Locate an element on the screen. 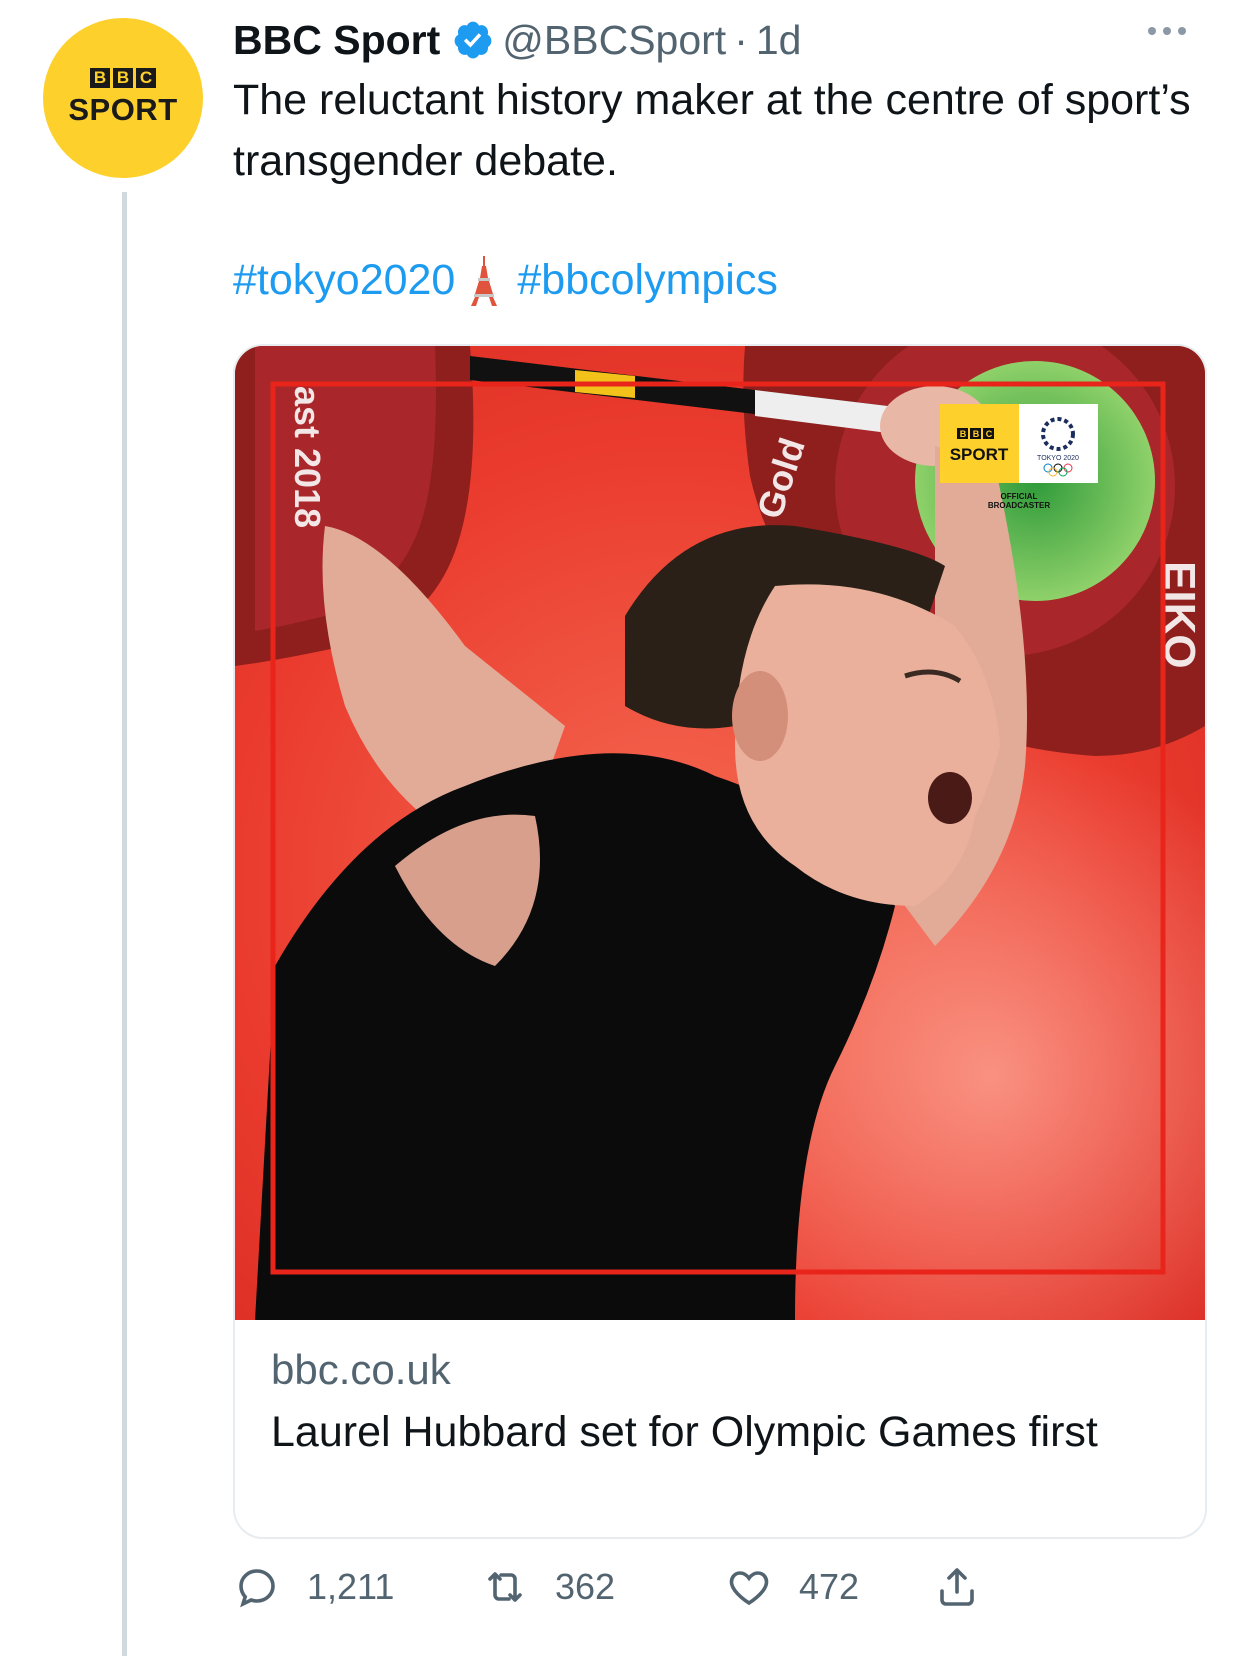 This screenshot has height=1656, width=1249. retweet-icon is located at coordinates (505, 1587).